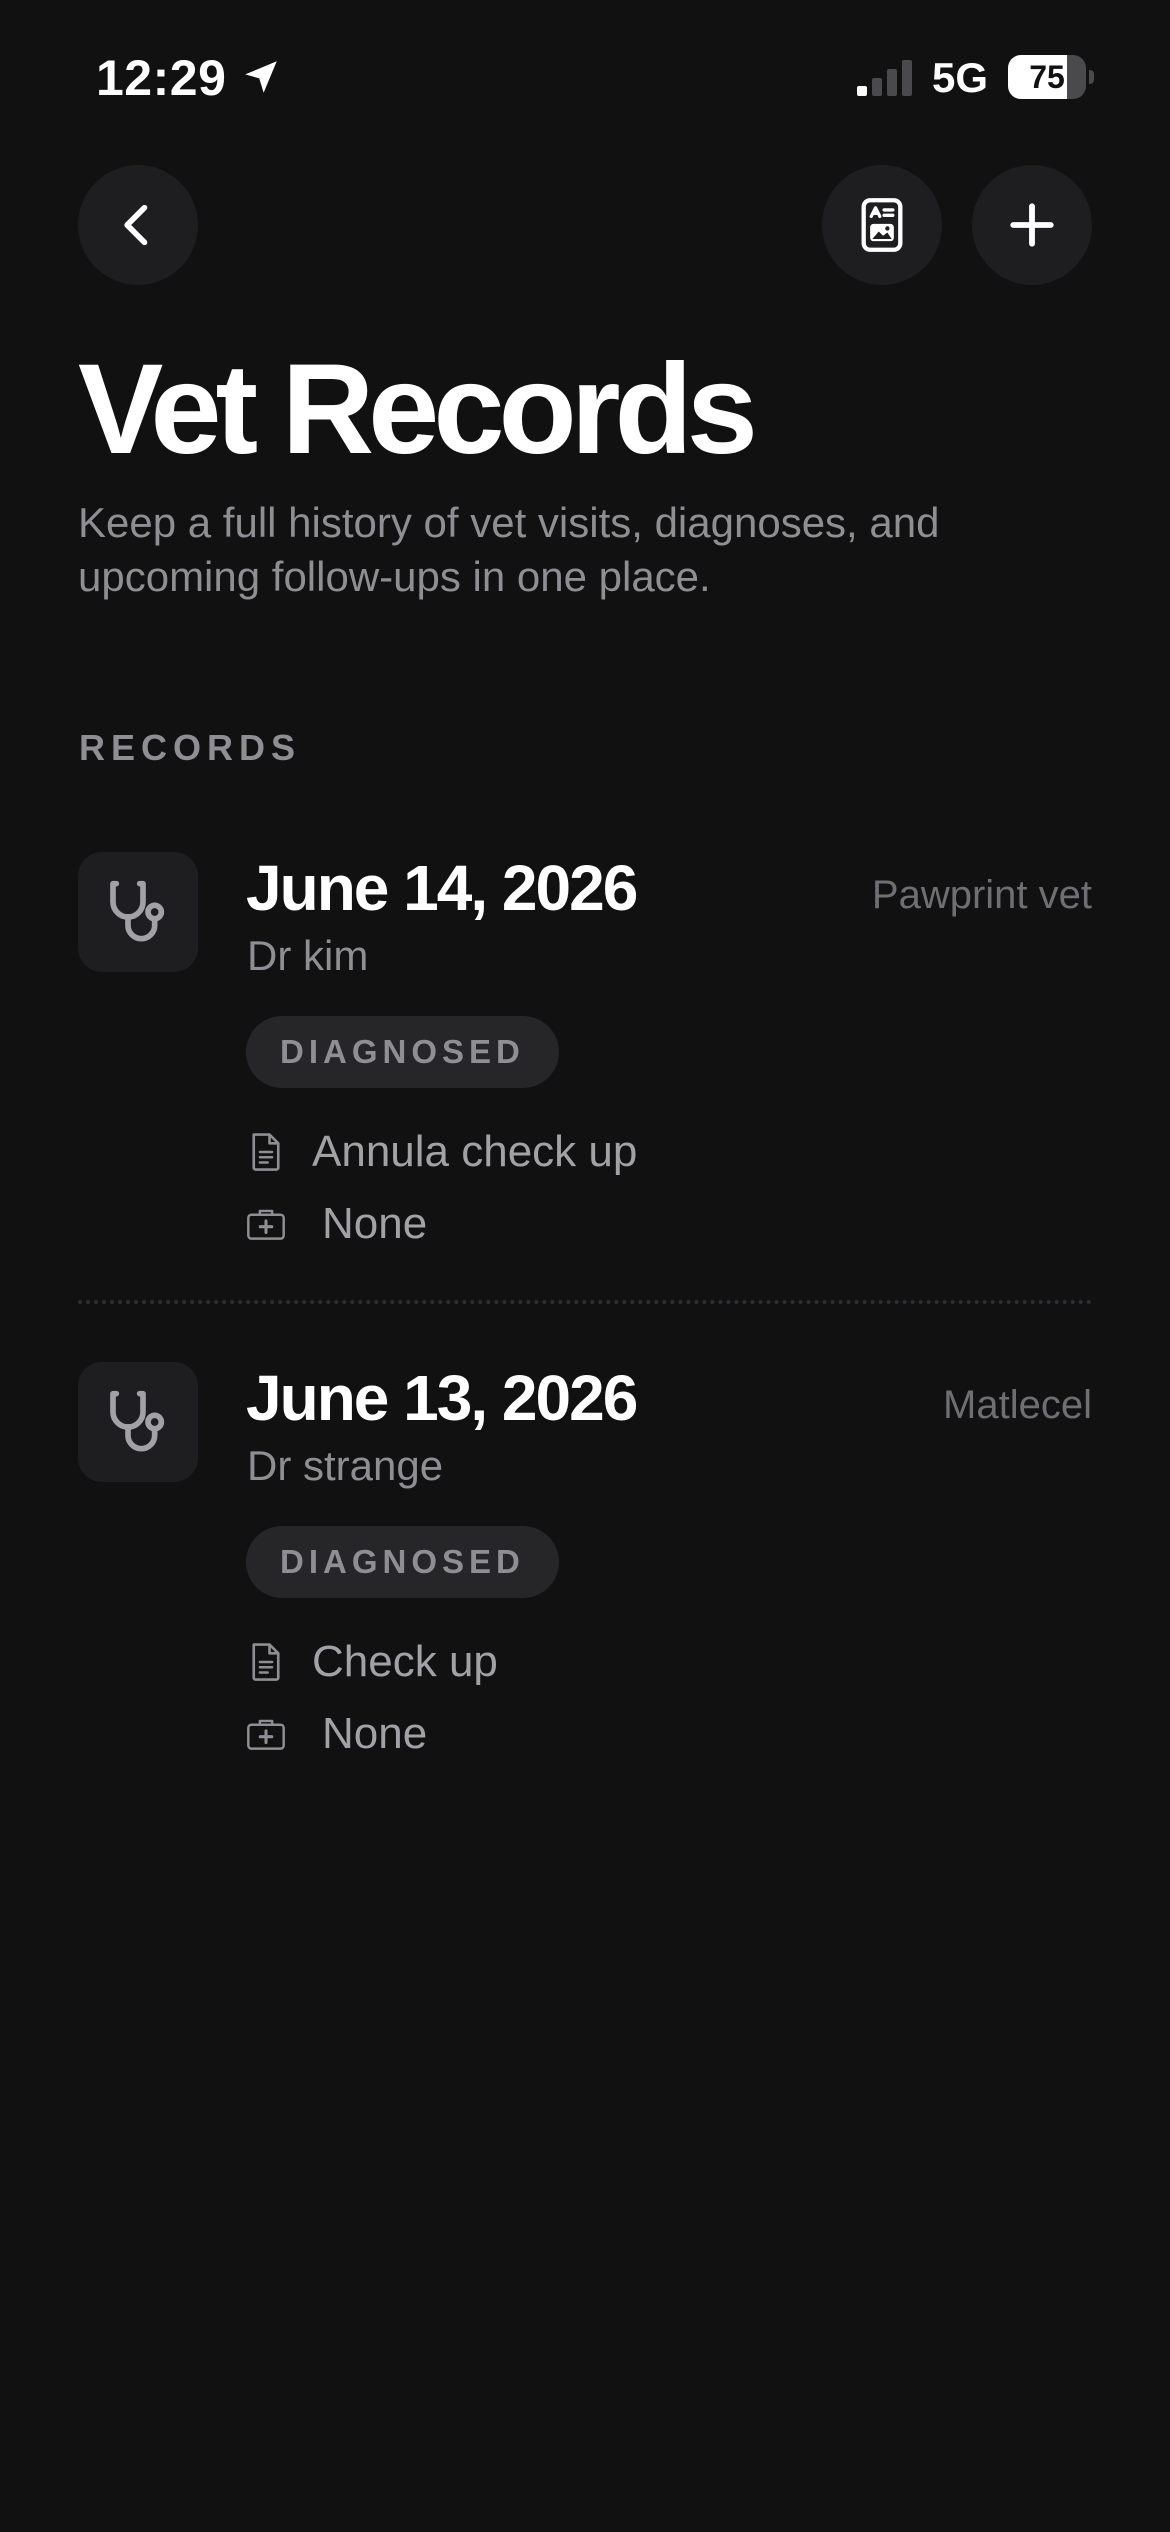 This screenshot has height=2532, width=1170. Describe the element at coordinates (884, 78) in the screenshot. I see `cellular-signal-icon` at that location.